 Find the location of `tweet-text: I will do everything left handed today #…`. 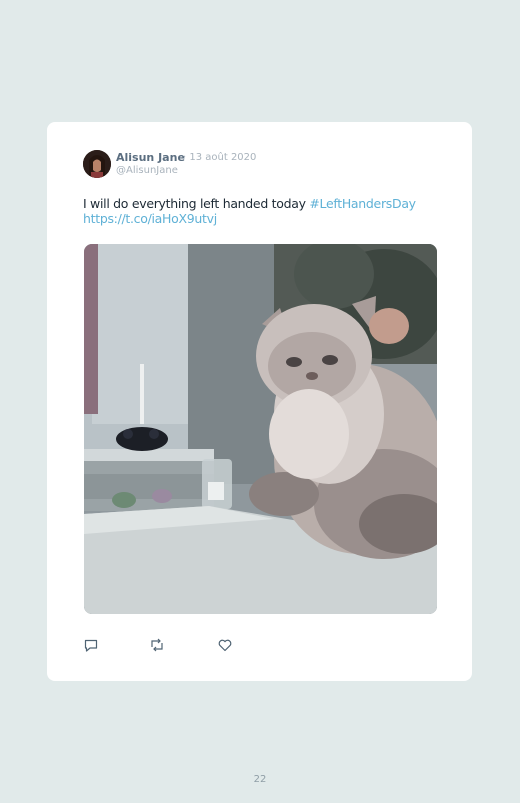

tweet-text: I will do everything left handed today #… is located at coordinates (263, 211).